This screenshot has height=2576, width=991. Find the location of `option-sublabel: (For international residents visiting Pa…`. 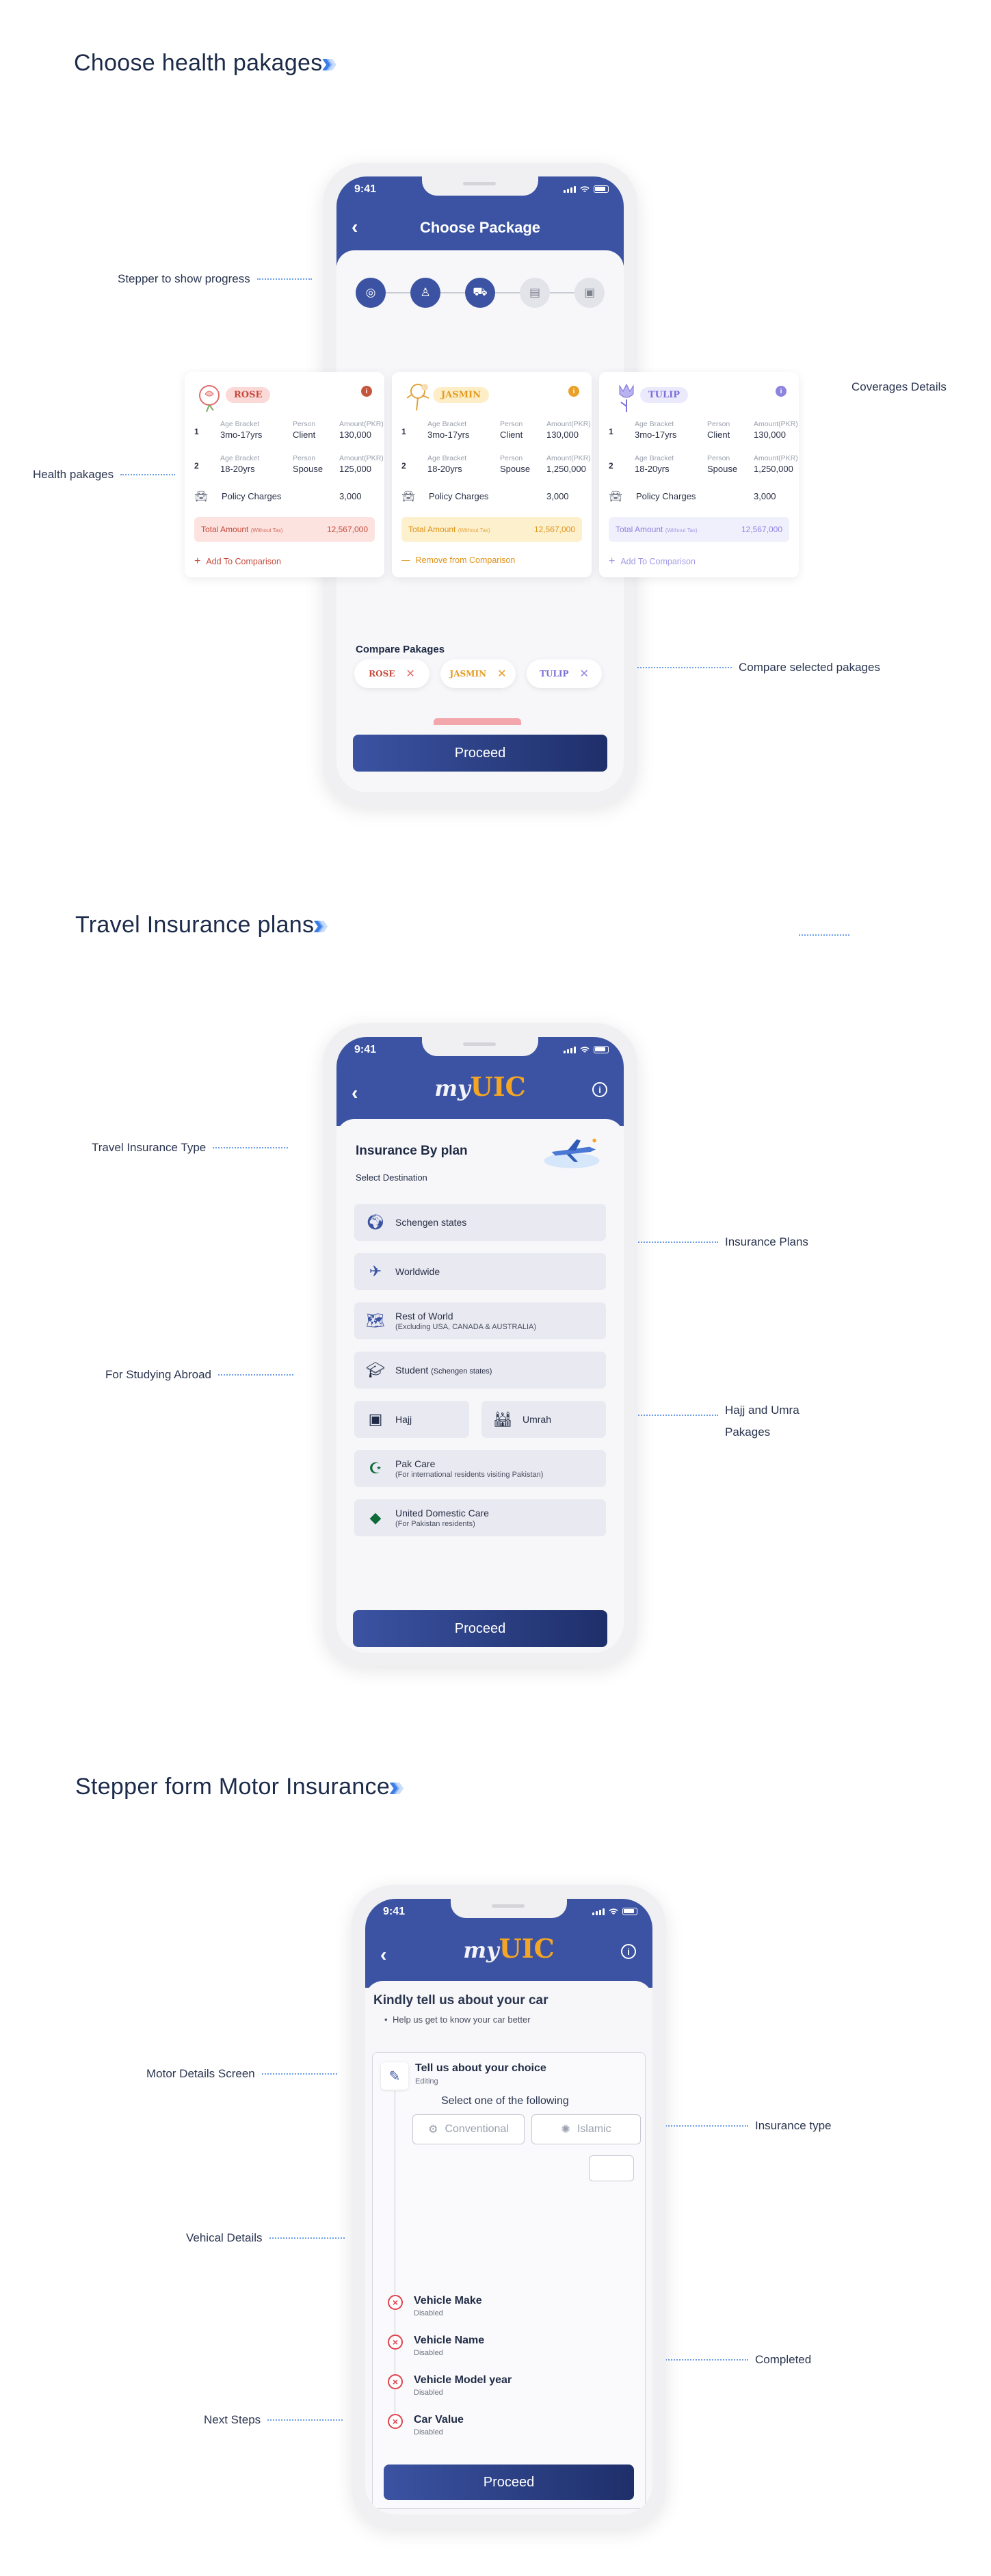

option-sublabel: (For international residents visiting Pa… is located at coordinates (469, 1475).